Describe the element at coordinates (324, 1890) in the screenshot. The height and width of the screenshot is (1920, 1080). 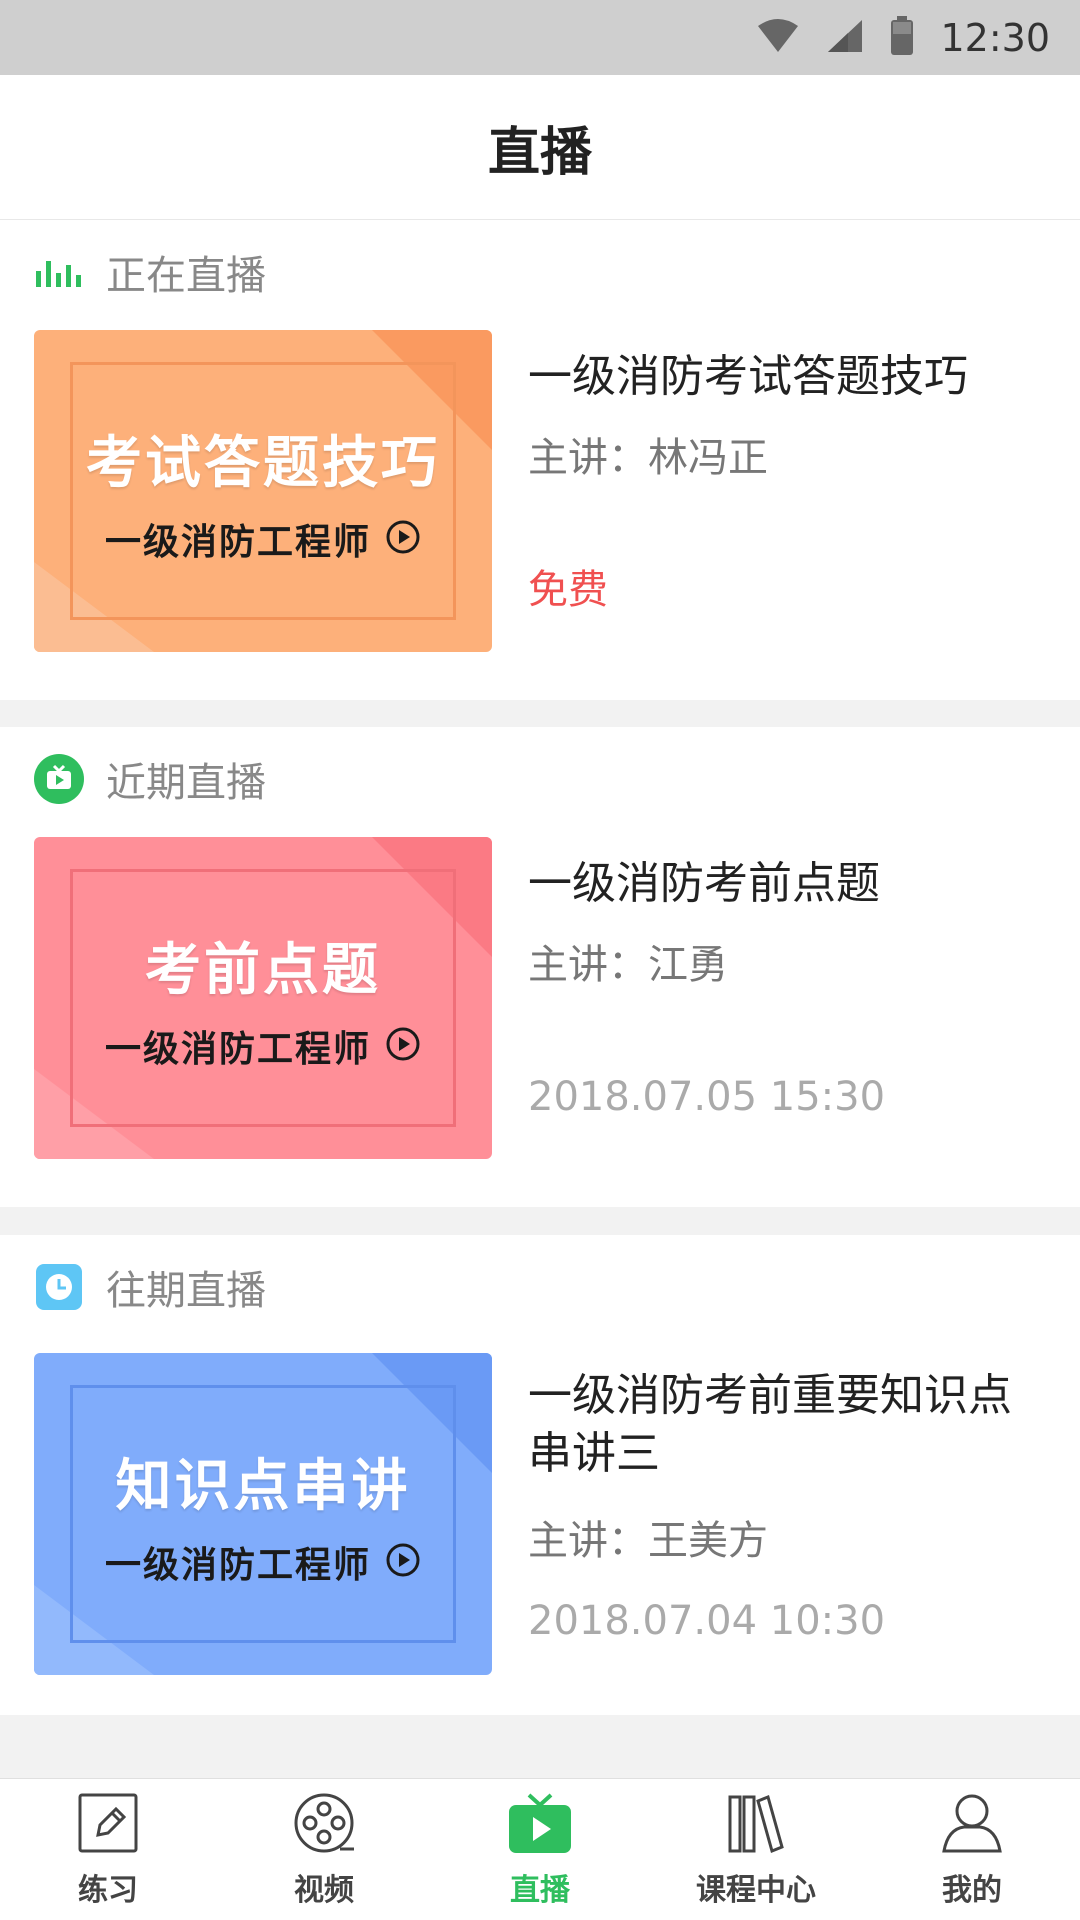
I see `nav-label: 视频` at that location.